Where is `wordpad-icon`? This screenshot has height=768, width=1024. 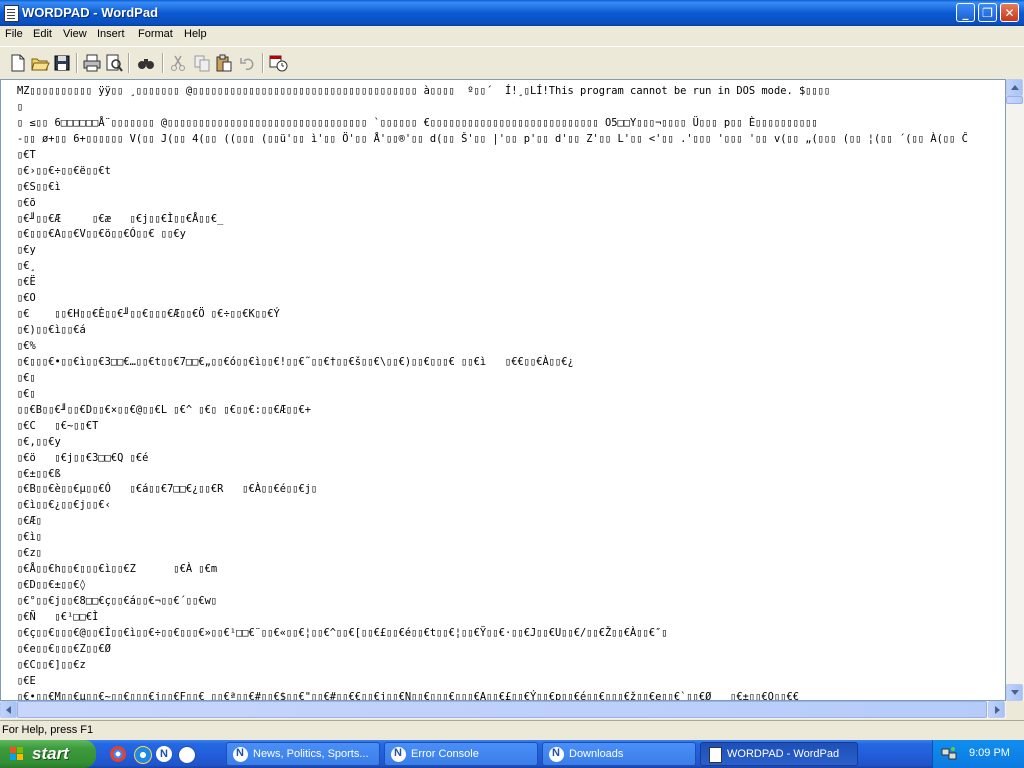 wordpad-icon is located at coordinates (715, 755).